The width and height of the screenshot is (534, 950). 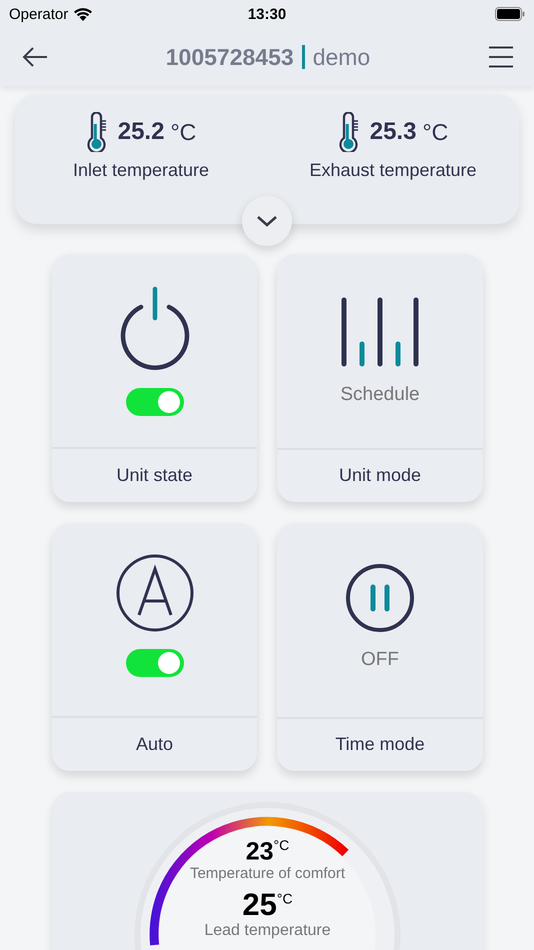 I want to click on temperature-label: Lead temperature, so click(x=267, y=931).